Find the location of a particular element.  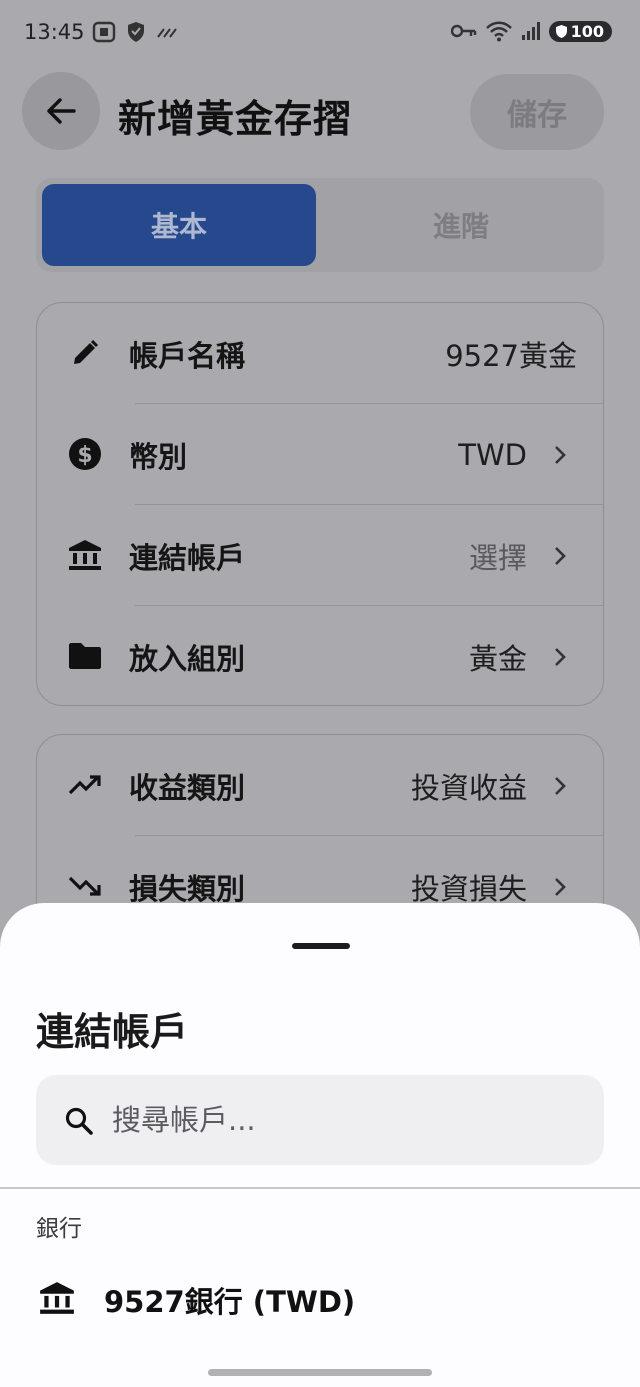

home-indicator is located at coordinates (320, 1372).